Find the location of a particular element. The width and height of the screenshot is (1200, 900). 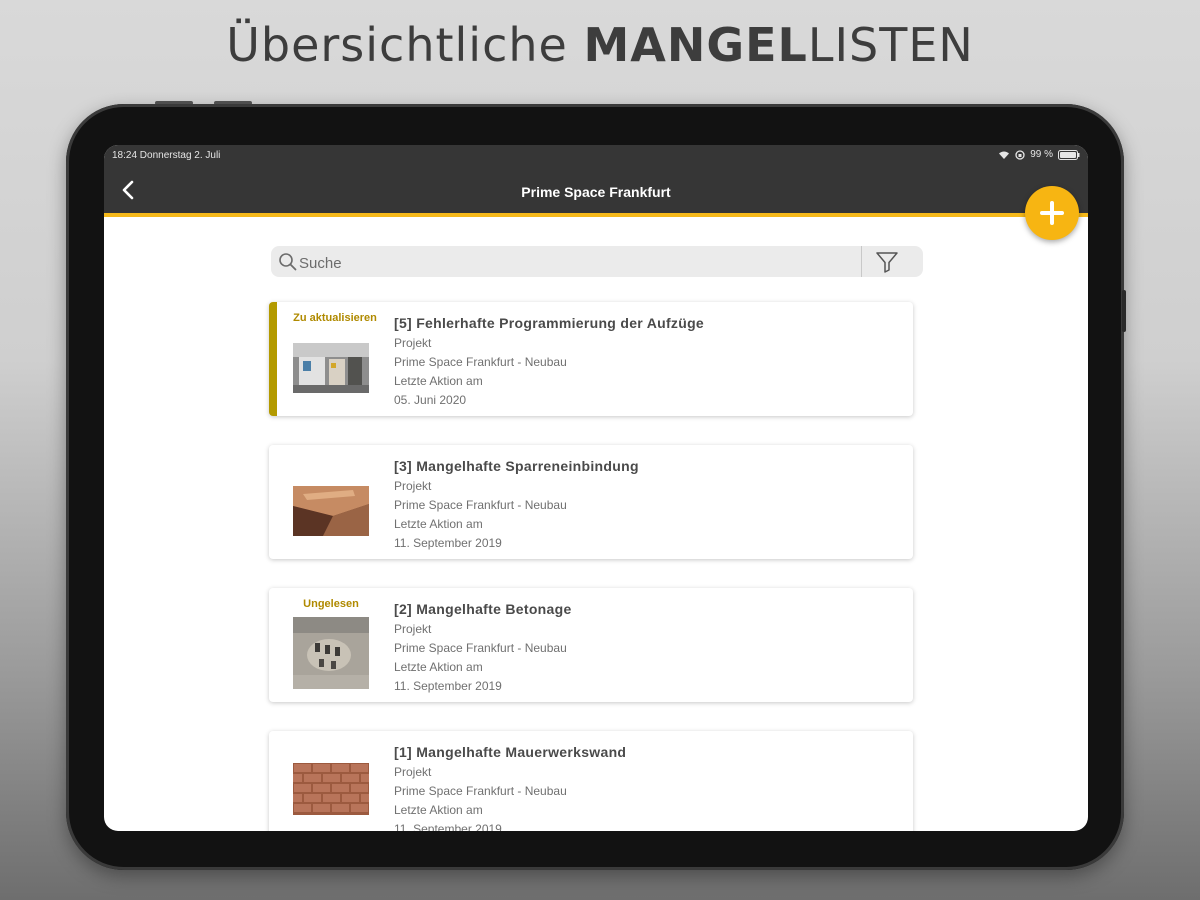

page-title: Prime Space Frankfurt is located at coordinates (596, 192).